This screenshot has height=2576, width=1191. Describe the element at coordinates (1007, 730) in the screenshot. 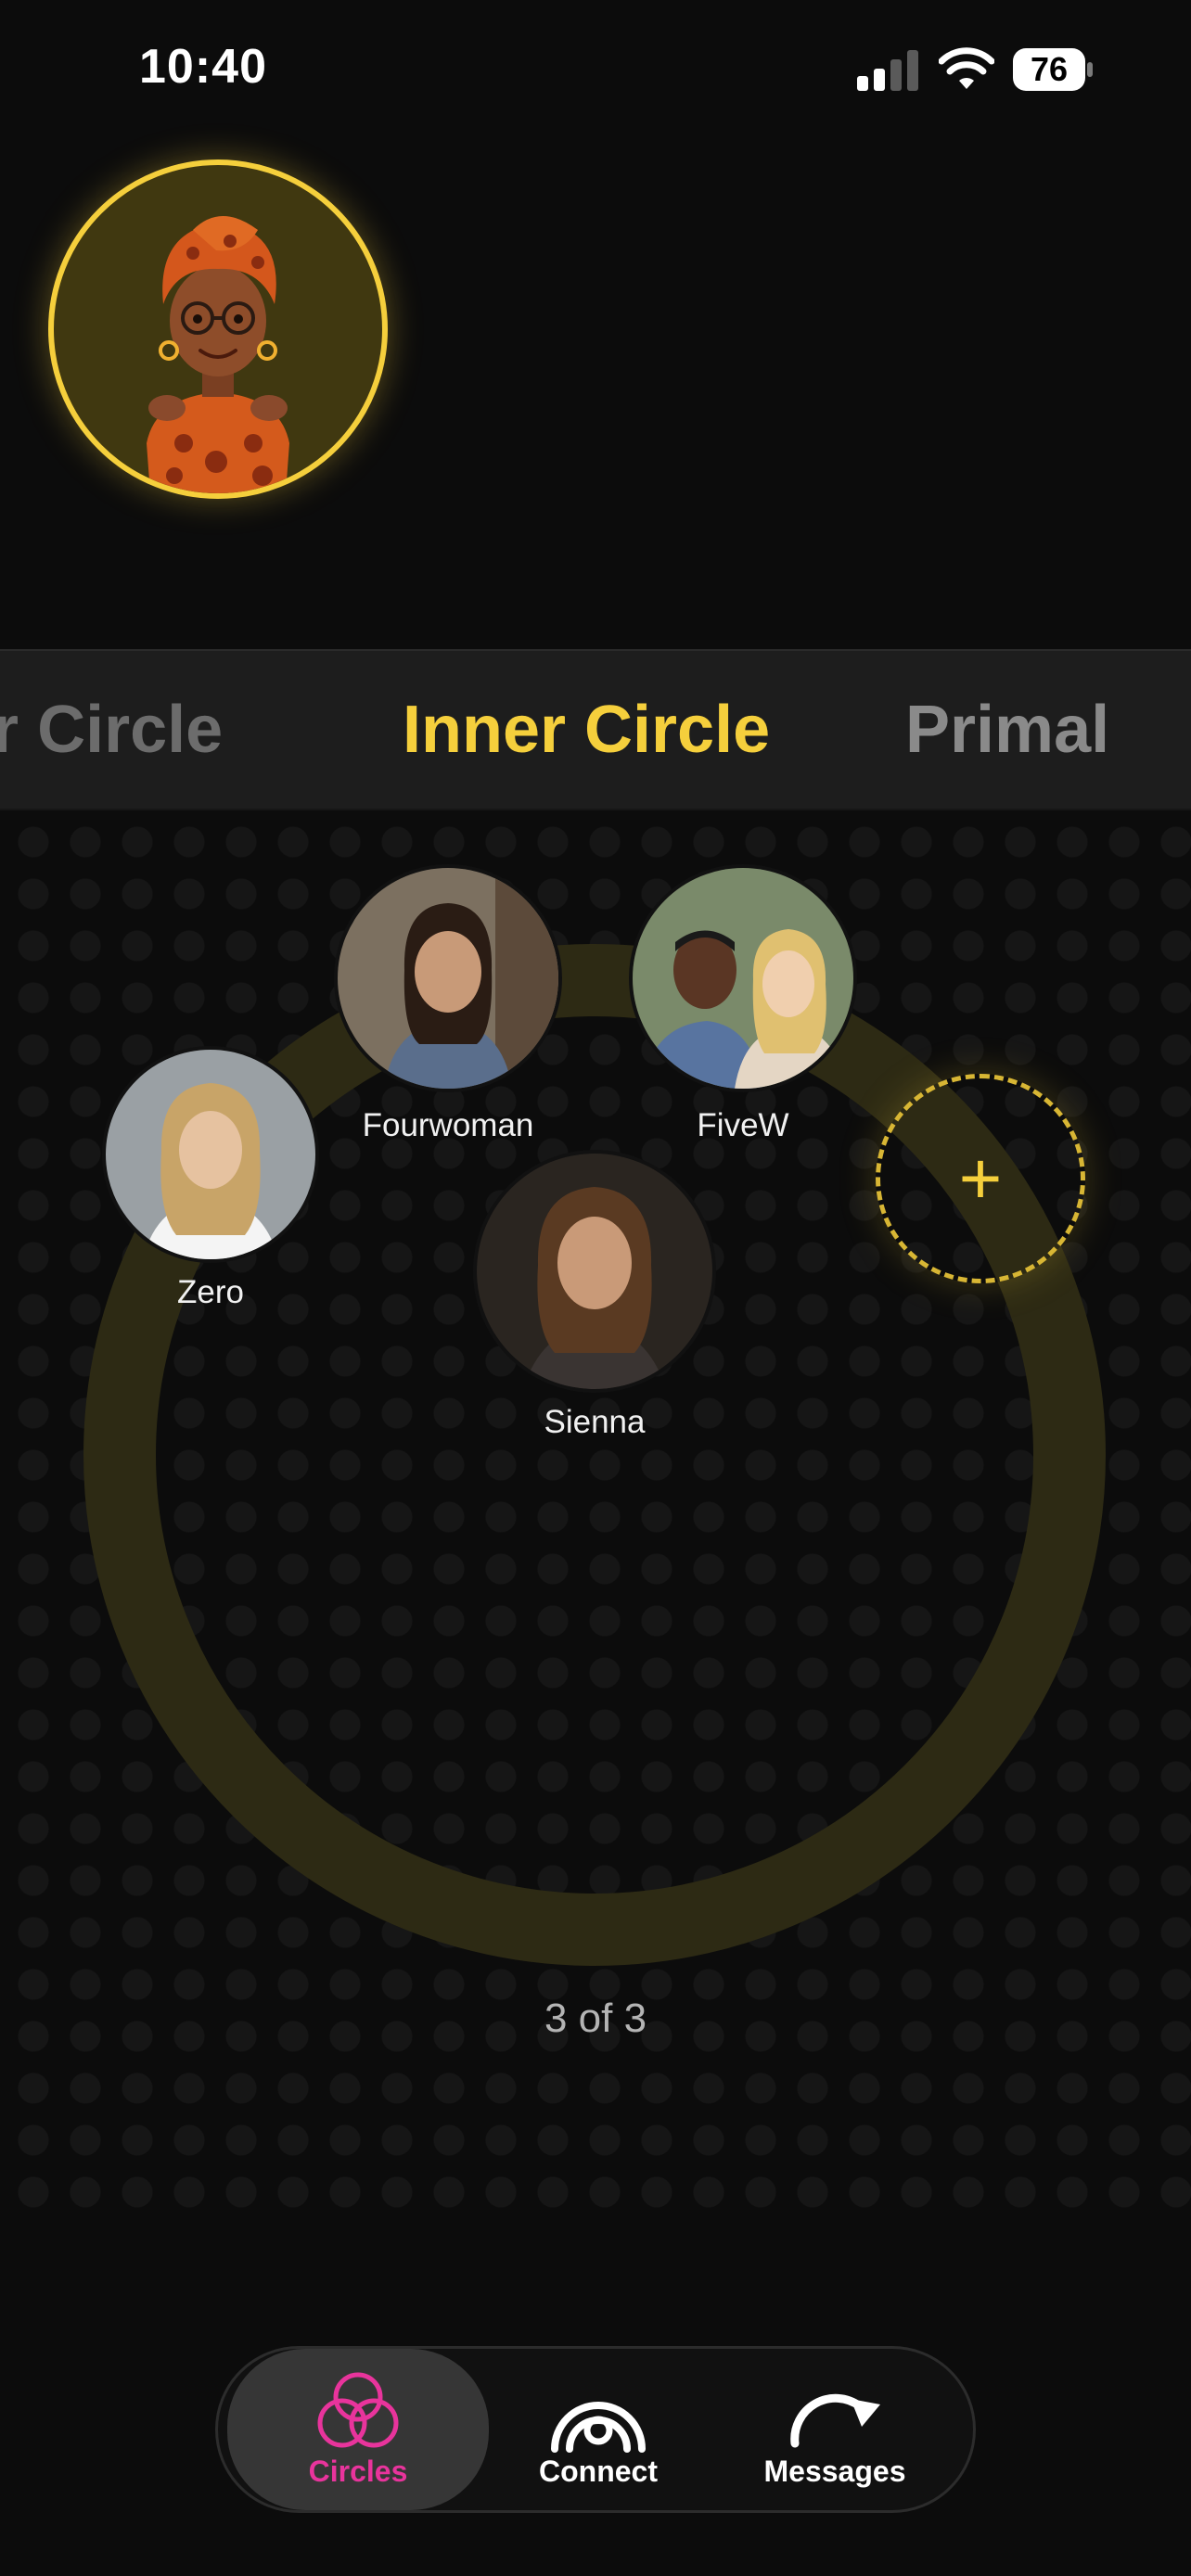

I see `tab-primal: Primal` at that location.